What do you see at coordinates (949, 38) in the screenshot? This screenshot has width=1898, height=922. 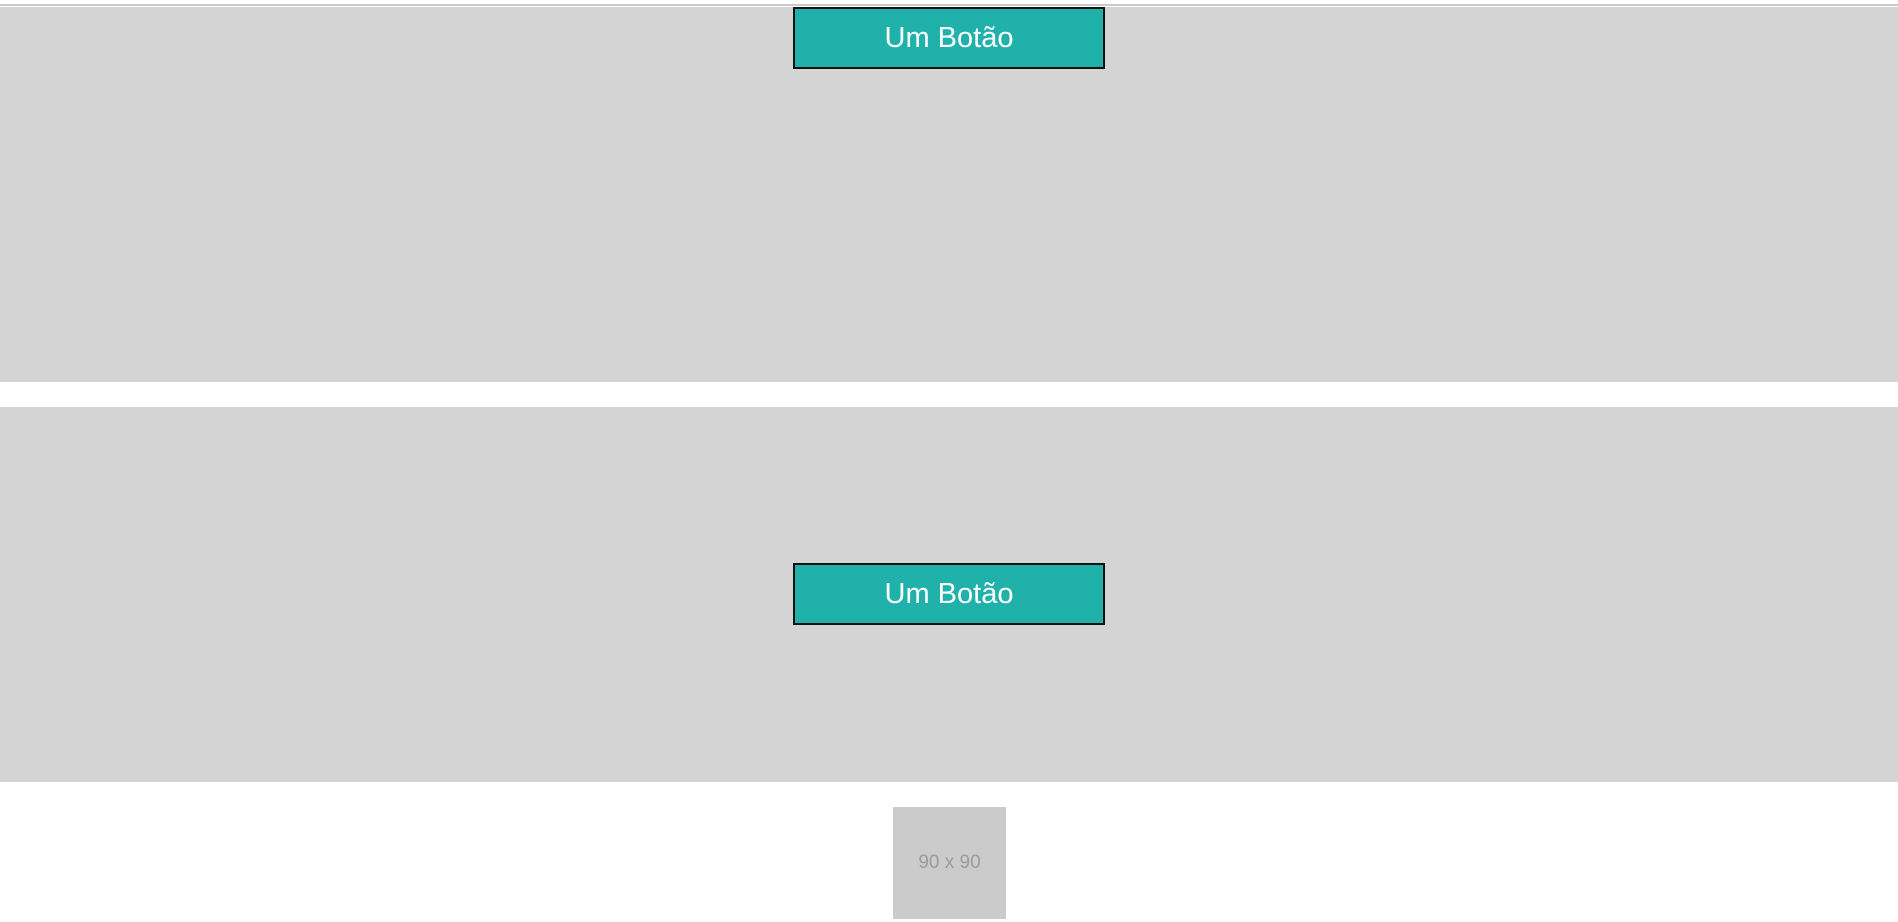 I see `top-button: Um Botão` at bounding box center [949, 38].